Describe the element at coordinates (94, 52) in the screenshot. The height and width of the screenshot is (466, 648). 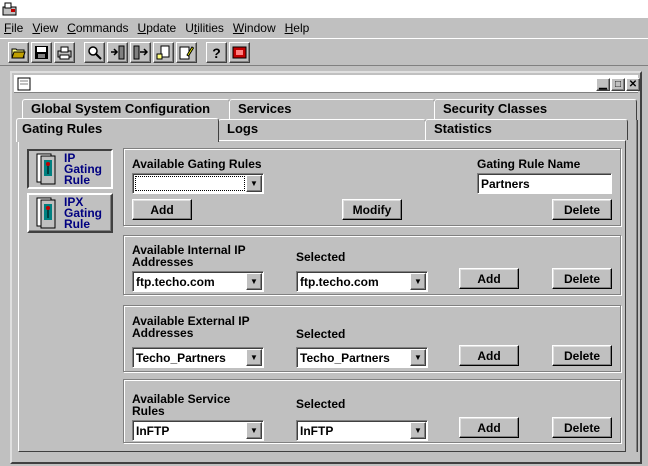
I see `find-button` at that location.